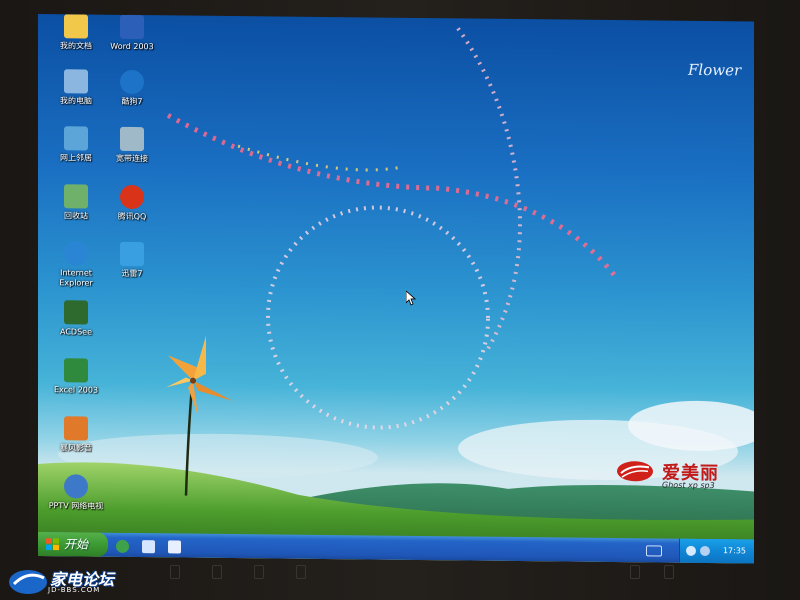 Image resolution: width=800 pixels, height=600 pixels. What do you see at coordinates (122, 546) in the screenshot?
I see `ie-quick-icon` at bounding box center [122, 546].